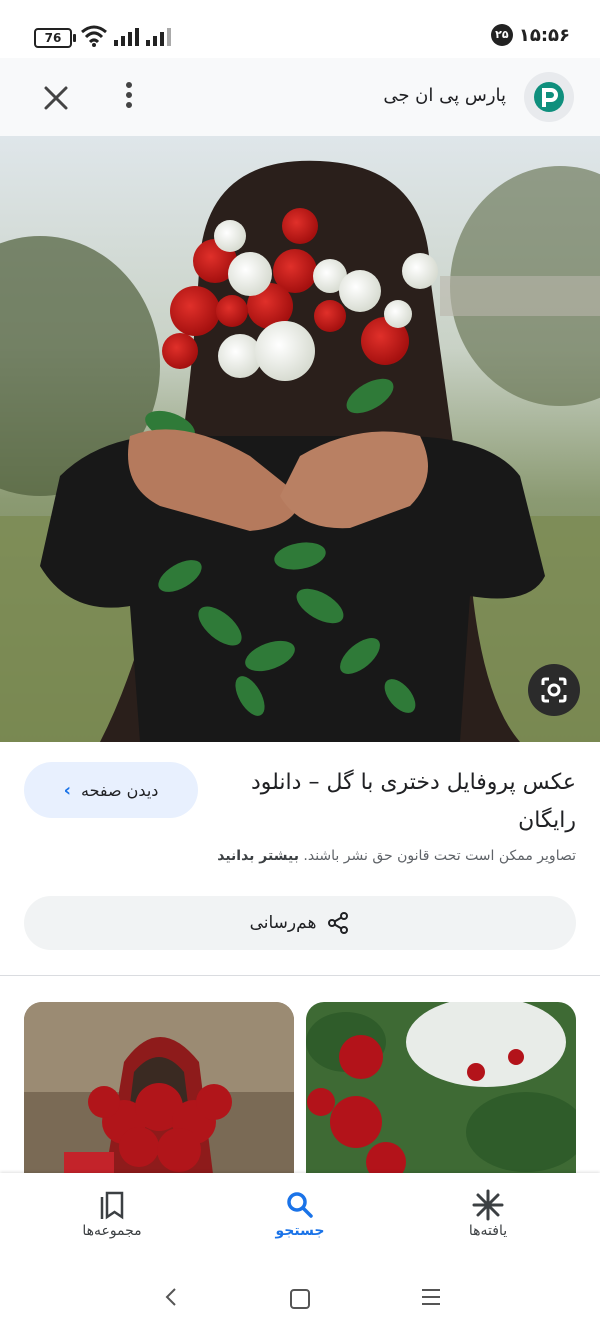  I want to click on parspng-logo-icon, so click(549, 97).